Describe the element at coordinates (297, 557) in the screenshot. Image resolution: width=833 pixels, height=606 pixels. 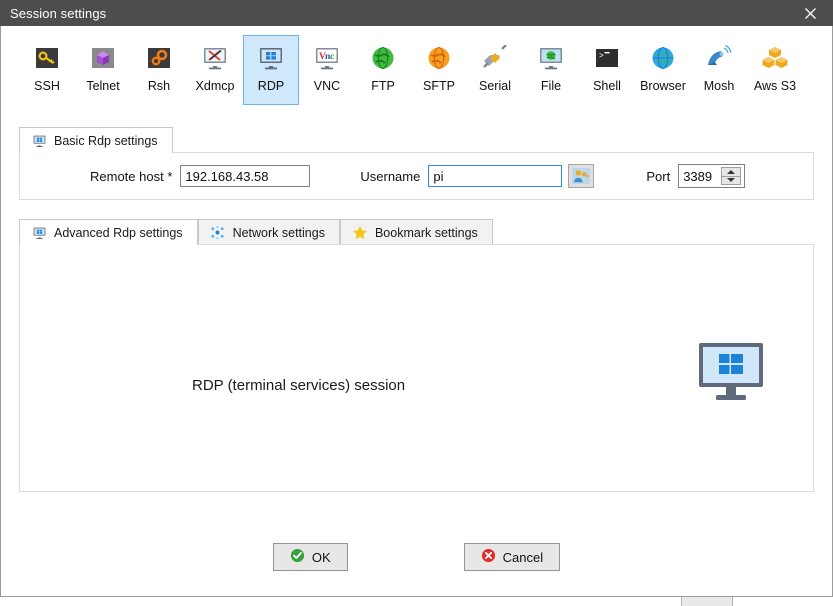
I see `check-circle-icon` at that location.